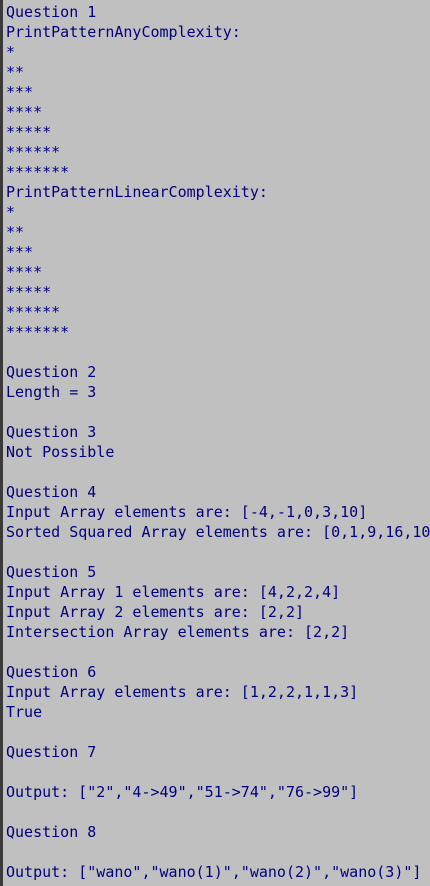  Describe the element at coordinates (182, 792) in the screenshot. I see `console-line: Output: ["2","4->49","51->74","76->99"]` at that location.